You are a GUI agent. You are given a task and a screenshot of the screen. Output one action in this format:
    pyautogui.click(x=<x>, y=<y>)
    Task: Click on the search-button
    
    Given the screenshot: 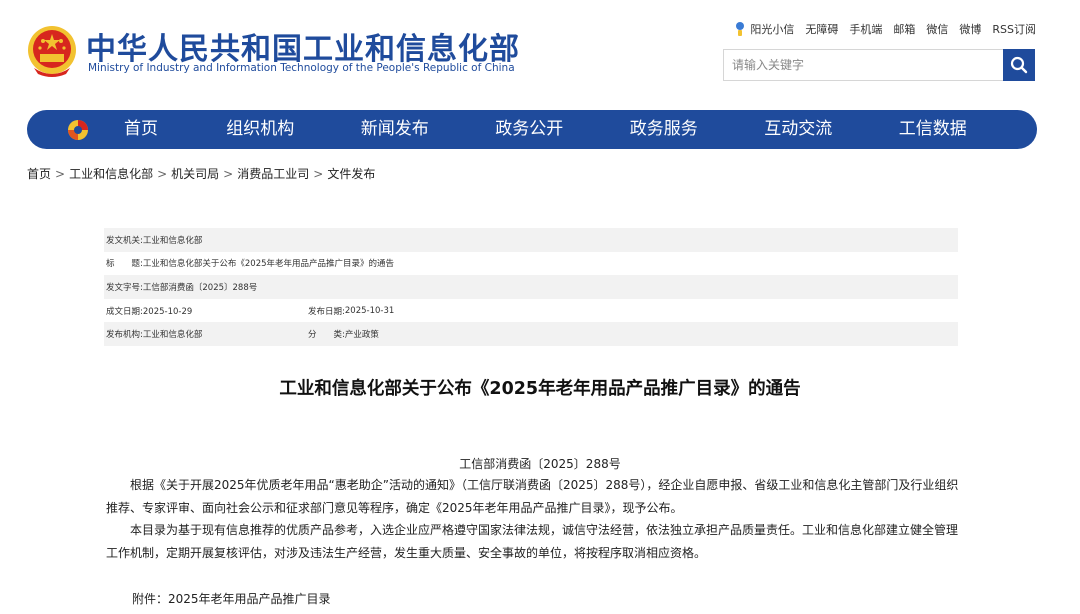 What is the action you would take?
    pyautogui.click(x=1019, y=65)
    